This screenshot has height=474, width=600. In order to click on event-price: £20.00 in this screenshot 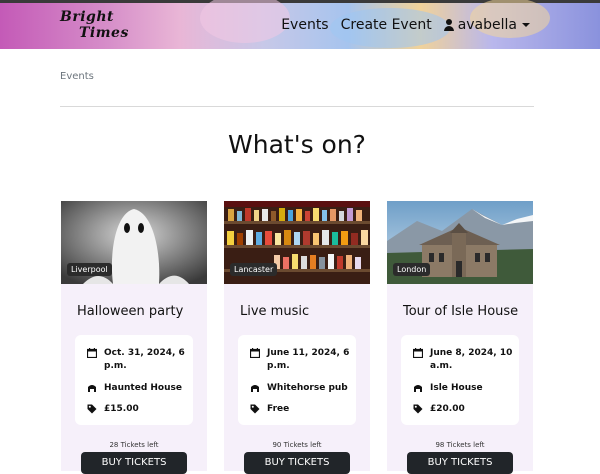, I will do `click(447, 409)`.